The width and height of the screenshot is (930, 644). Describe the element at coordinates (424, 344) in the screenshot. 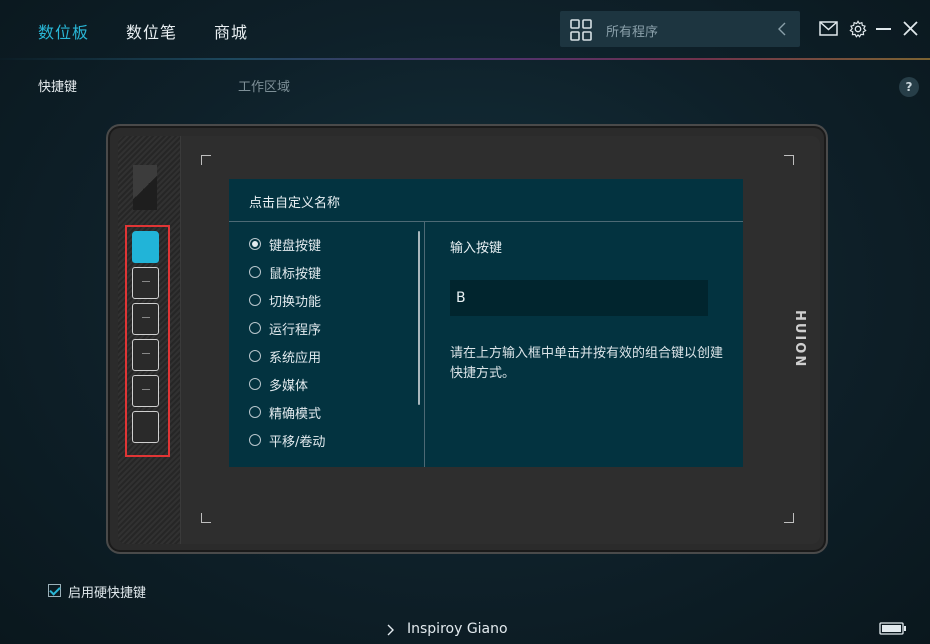

I see `dialog-column-divider` at that location.